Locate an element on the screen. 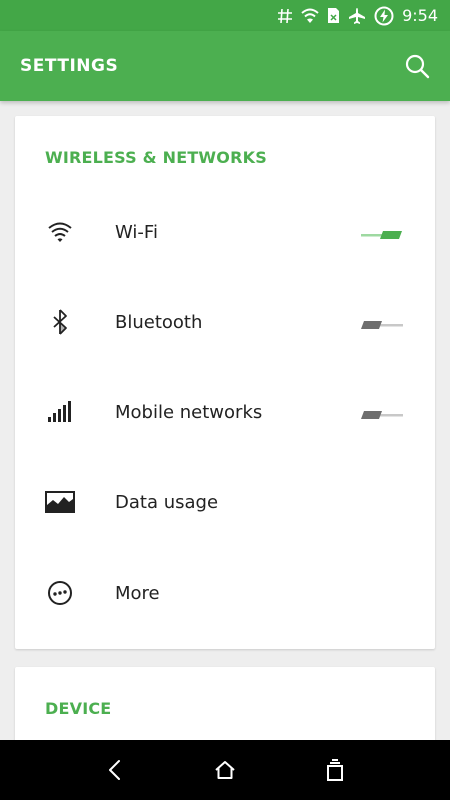  navigation-bar is located at coordinates (225, 770).